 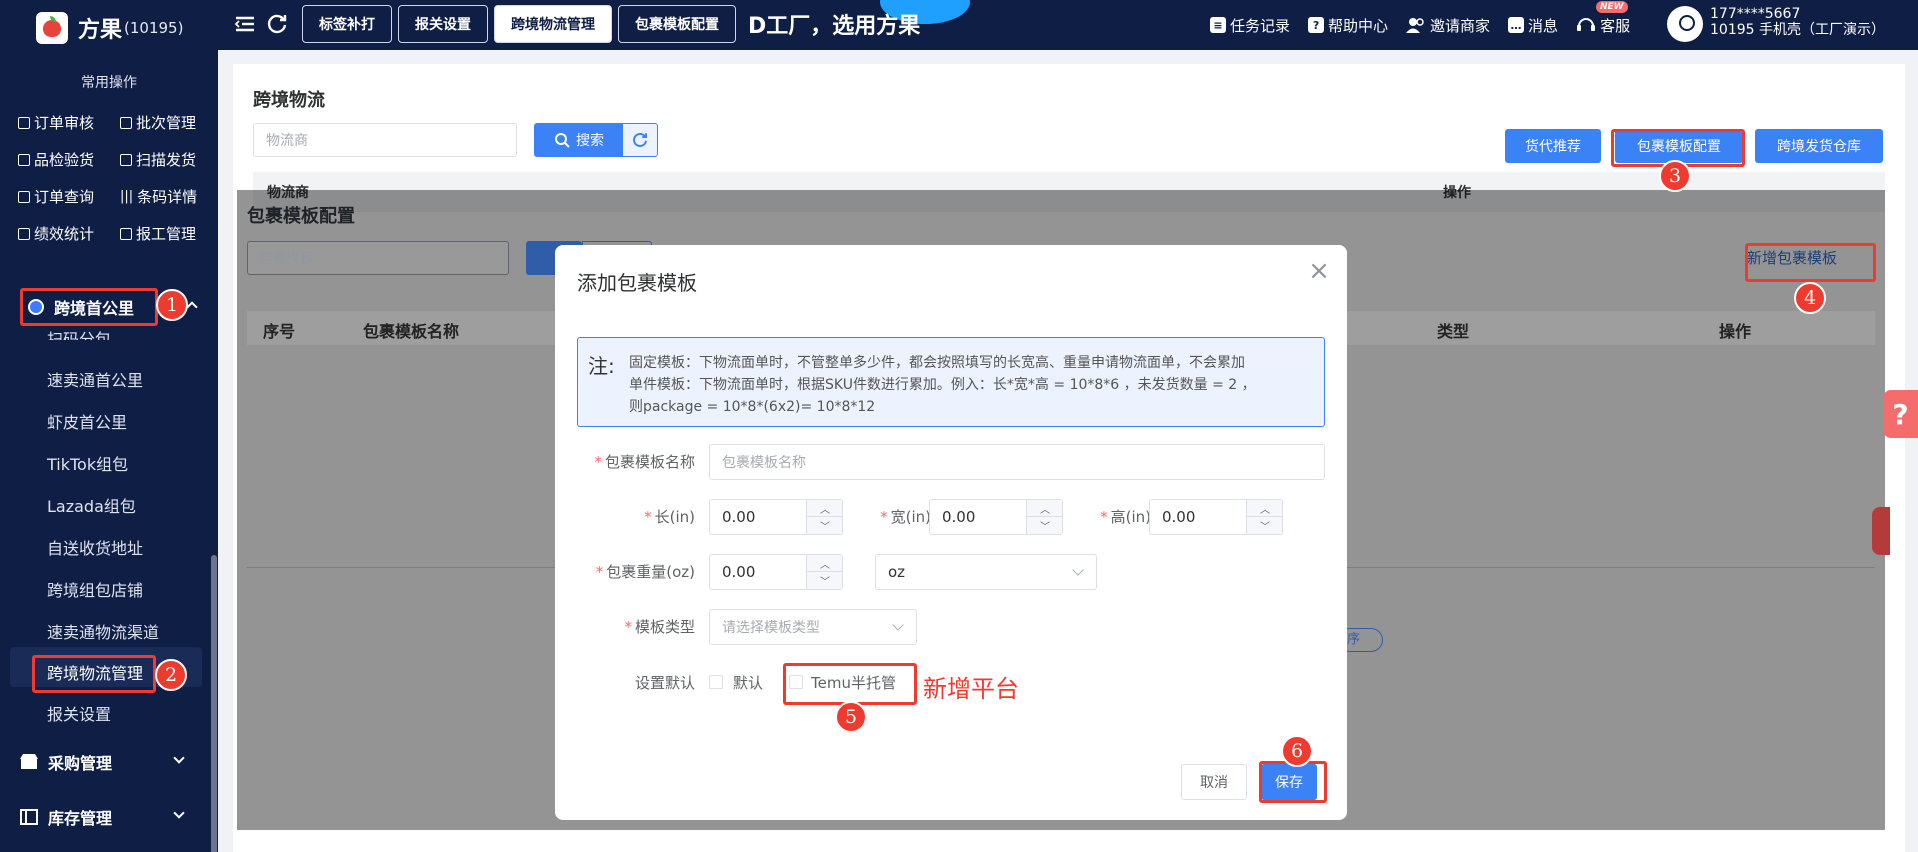 I want to click on quick-quality-check: 品检验货, so click(x=56, y=159).